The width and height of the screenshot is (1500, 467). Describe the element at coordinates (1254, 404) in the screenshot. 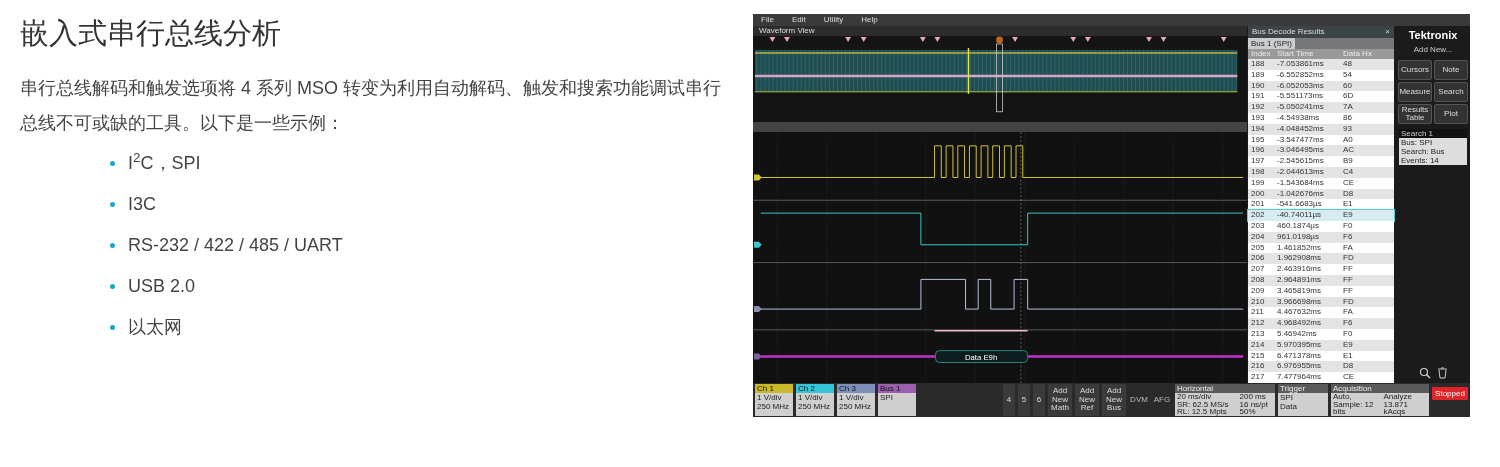

I see `badge-line: 16 ns/pt` at that location.